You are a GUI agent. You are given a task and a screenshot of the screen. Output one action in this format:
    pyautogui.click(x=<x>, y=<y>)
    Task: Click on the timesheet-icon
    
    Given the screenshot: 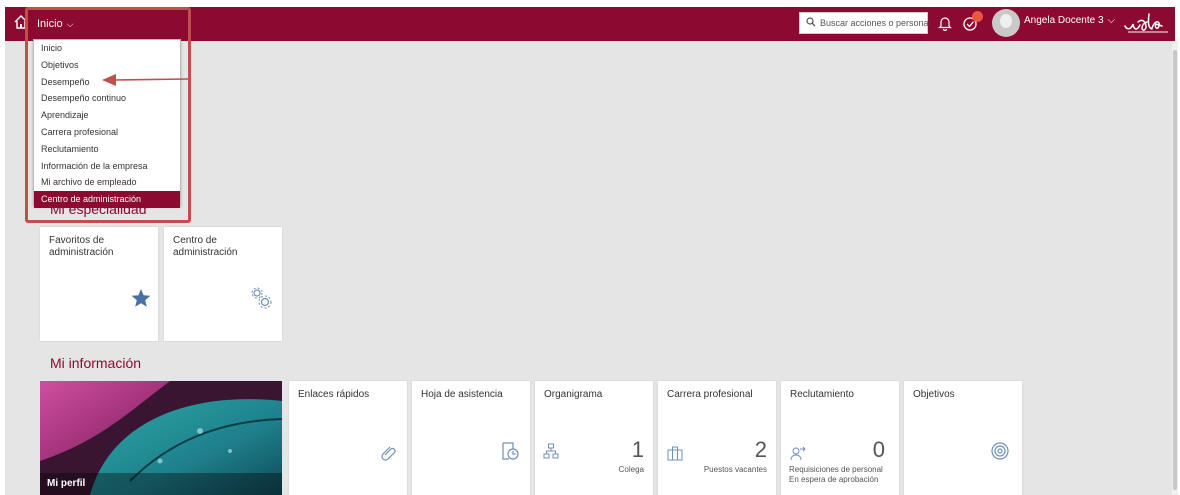 What is the action you would take?
    pyautogui.click(x=510, y=453)
    